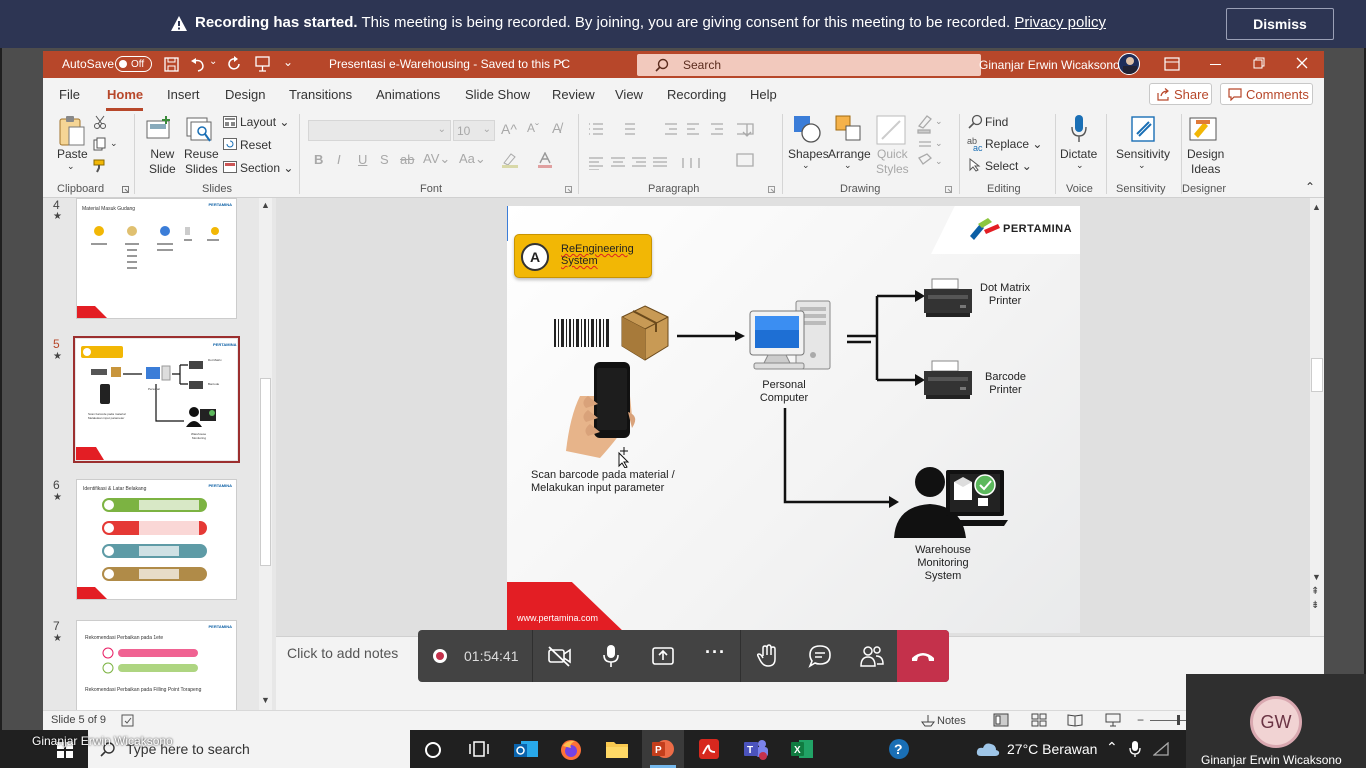 This screenshot has height=768, width=1366. What do you see at coordinates (1113, 720) in the screenshot?
I see `slideshow-view-icon` at bounding box center [1113, 720].